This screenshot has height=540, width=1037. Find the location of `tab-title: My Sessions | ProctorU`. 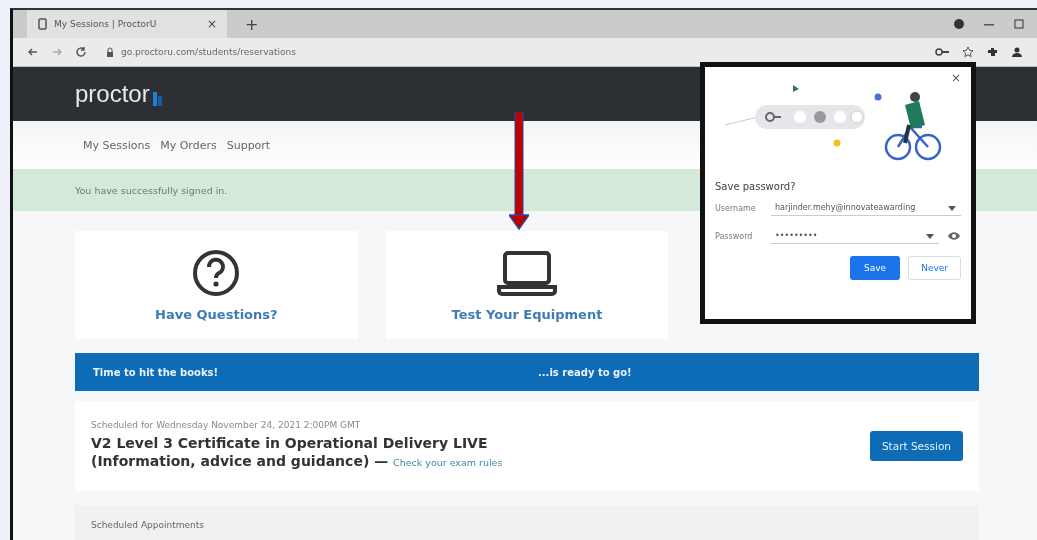

tab-title: My Sessions | ProctorU is located at coordinates (106, 24).